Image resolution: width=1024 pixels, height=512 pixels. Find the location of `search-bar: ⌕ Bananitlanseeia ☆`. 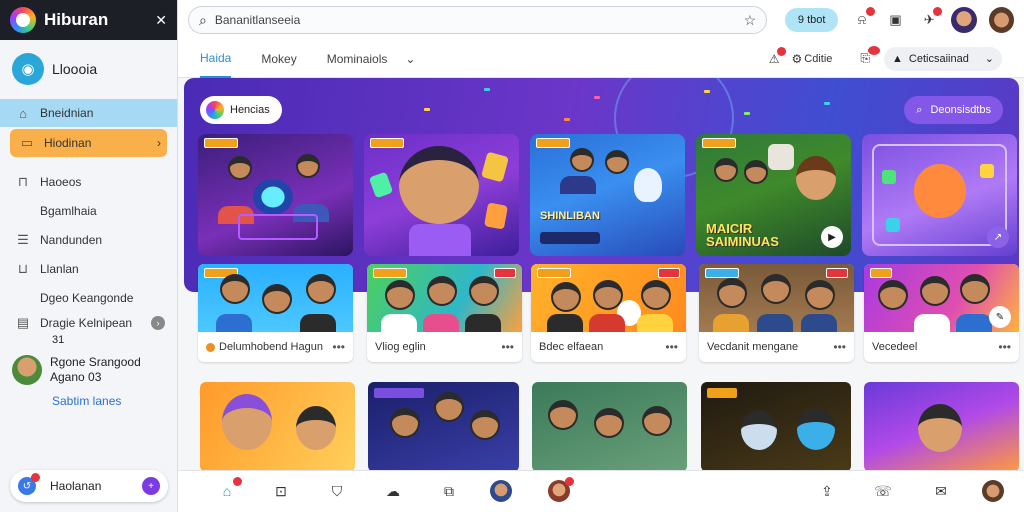

search-bar: ⌕ Bananitlanseeia ☆ is located at coordinates (478, 20).